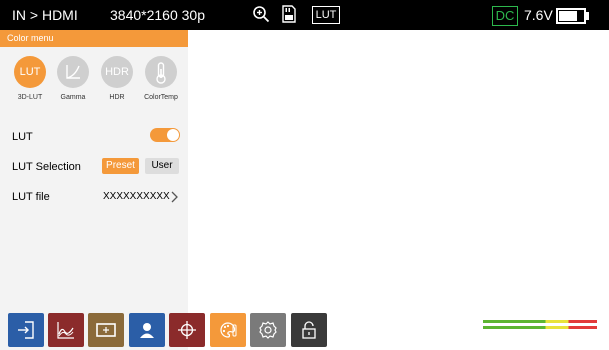  I want to click on lock-button, so click(309, 330).